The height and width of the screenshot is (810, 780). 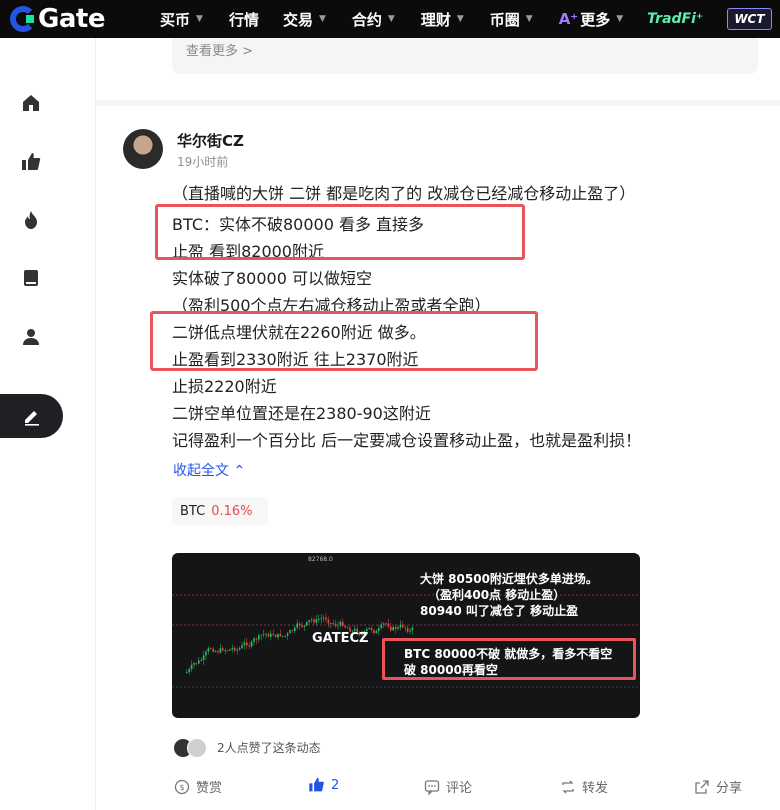 What do you see at coordinates (304, 19) in the screenshot?
I see `nav-item-trade: 交易 ▼` at bounding box center [304, 19].